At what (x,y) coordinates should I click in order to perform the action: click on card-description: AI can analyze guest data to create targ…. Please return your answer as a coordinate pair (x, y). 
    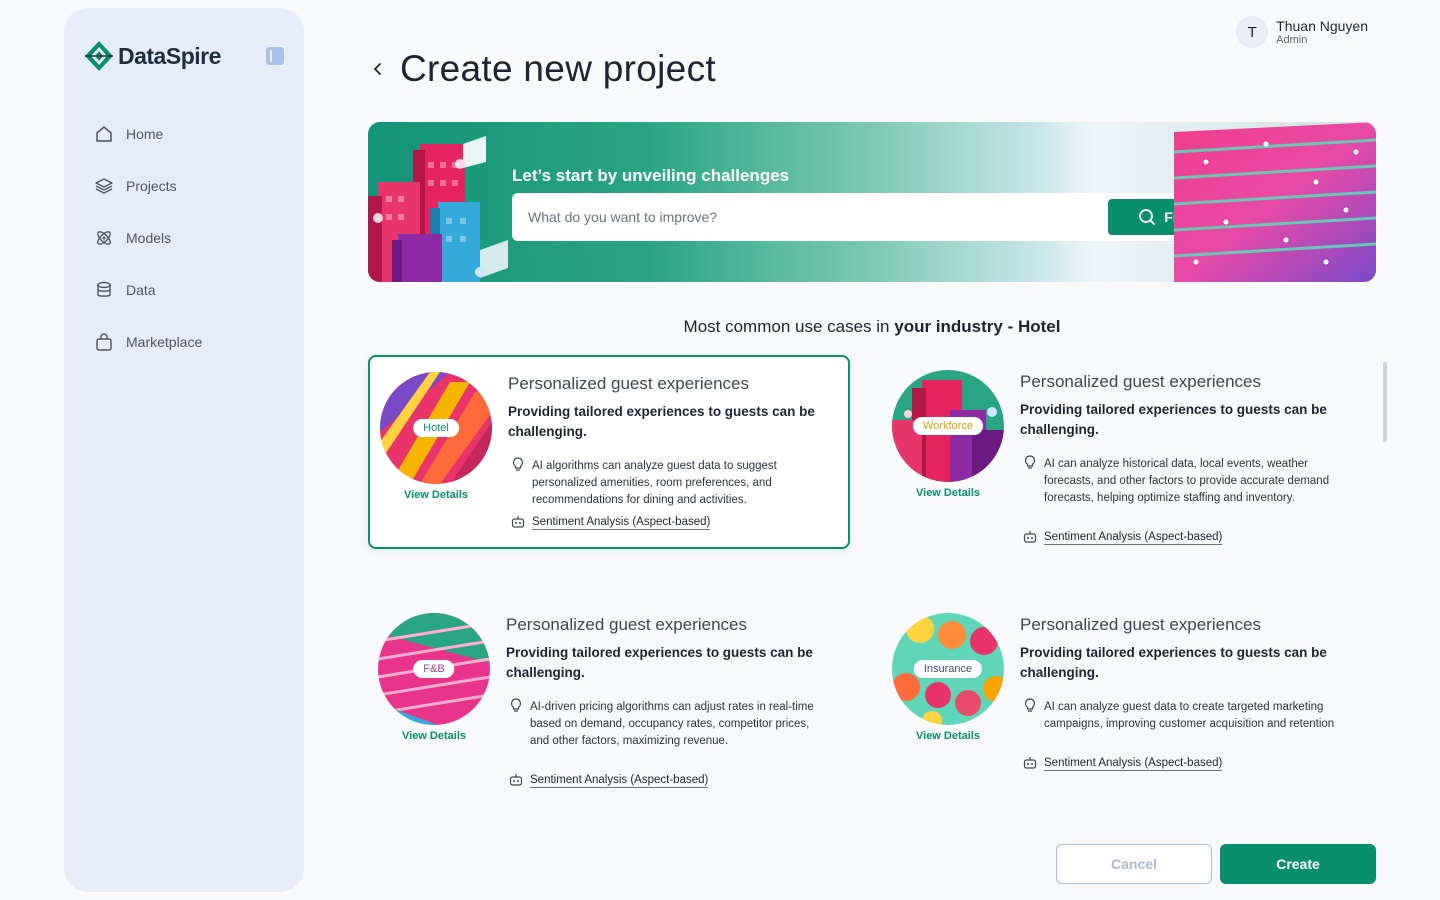
    Looking at the image, I should click on (1189, 715).